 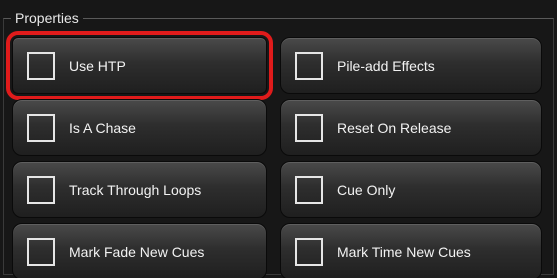 What do you see at coordinates (404, 251) in the screenshot?
I see `mark-time-new-cues-label: Mark Time New Cues` at bounding box center [404, 251].